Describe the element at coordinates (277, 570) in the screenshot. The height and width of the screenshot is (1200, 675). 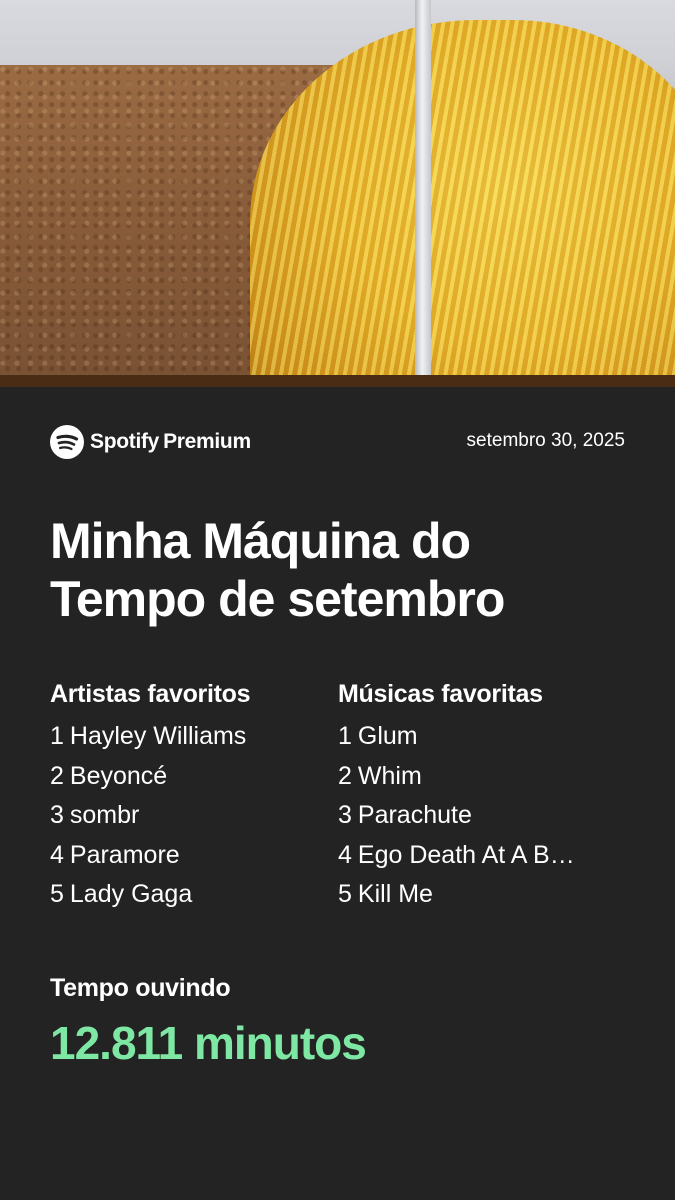
I see `page-title: Minha Máquina do Tempo de setembro` at that location.